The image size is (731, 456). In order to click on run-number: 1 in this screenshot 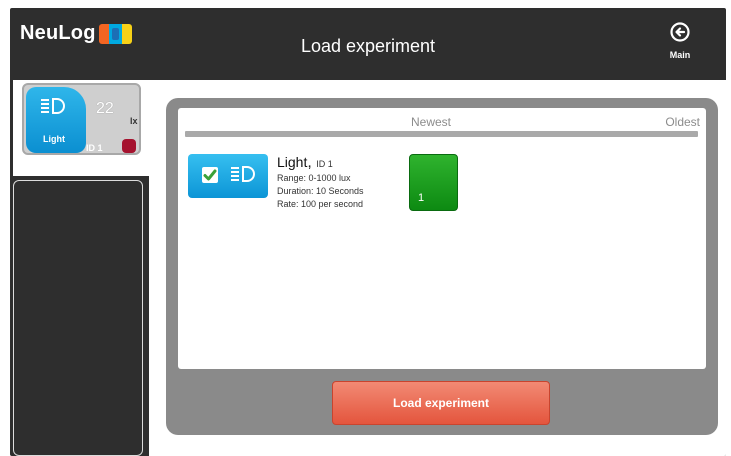, I will do `click(421, 198)`.